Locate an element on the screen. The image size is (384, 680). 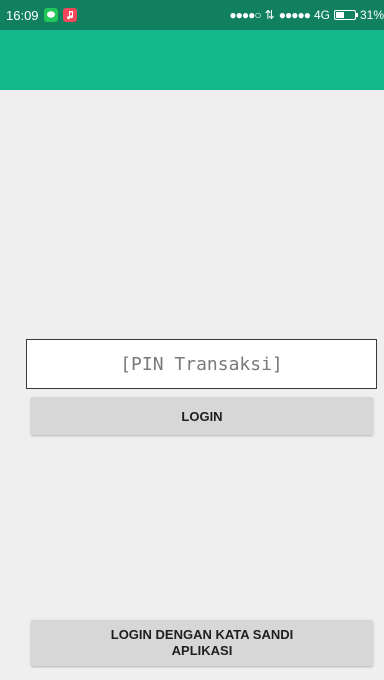
signal-strength-icon: ●●●●○ is located at coordinates (245, 15).